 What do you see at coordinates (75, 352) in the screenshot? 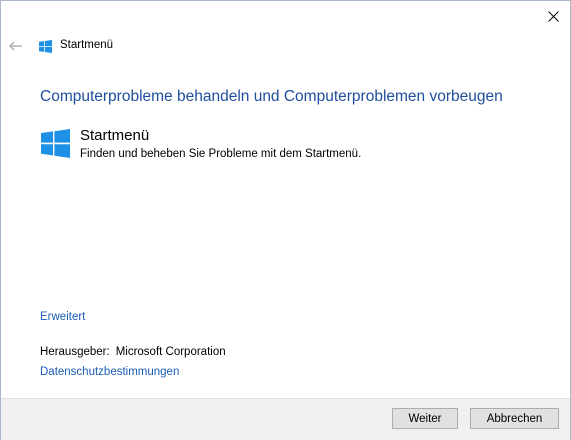
I see `publisher-label: Herausgeber:` at bounding box center [75, 352].